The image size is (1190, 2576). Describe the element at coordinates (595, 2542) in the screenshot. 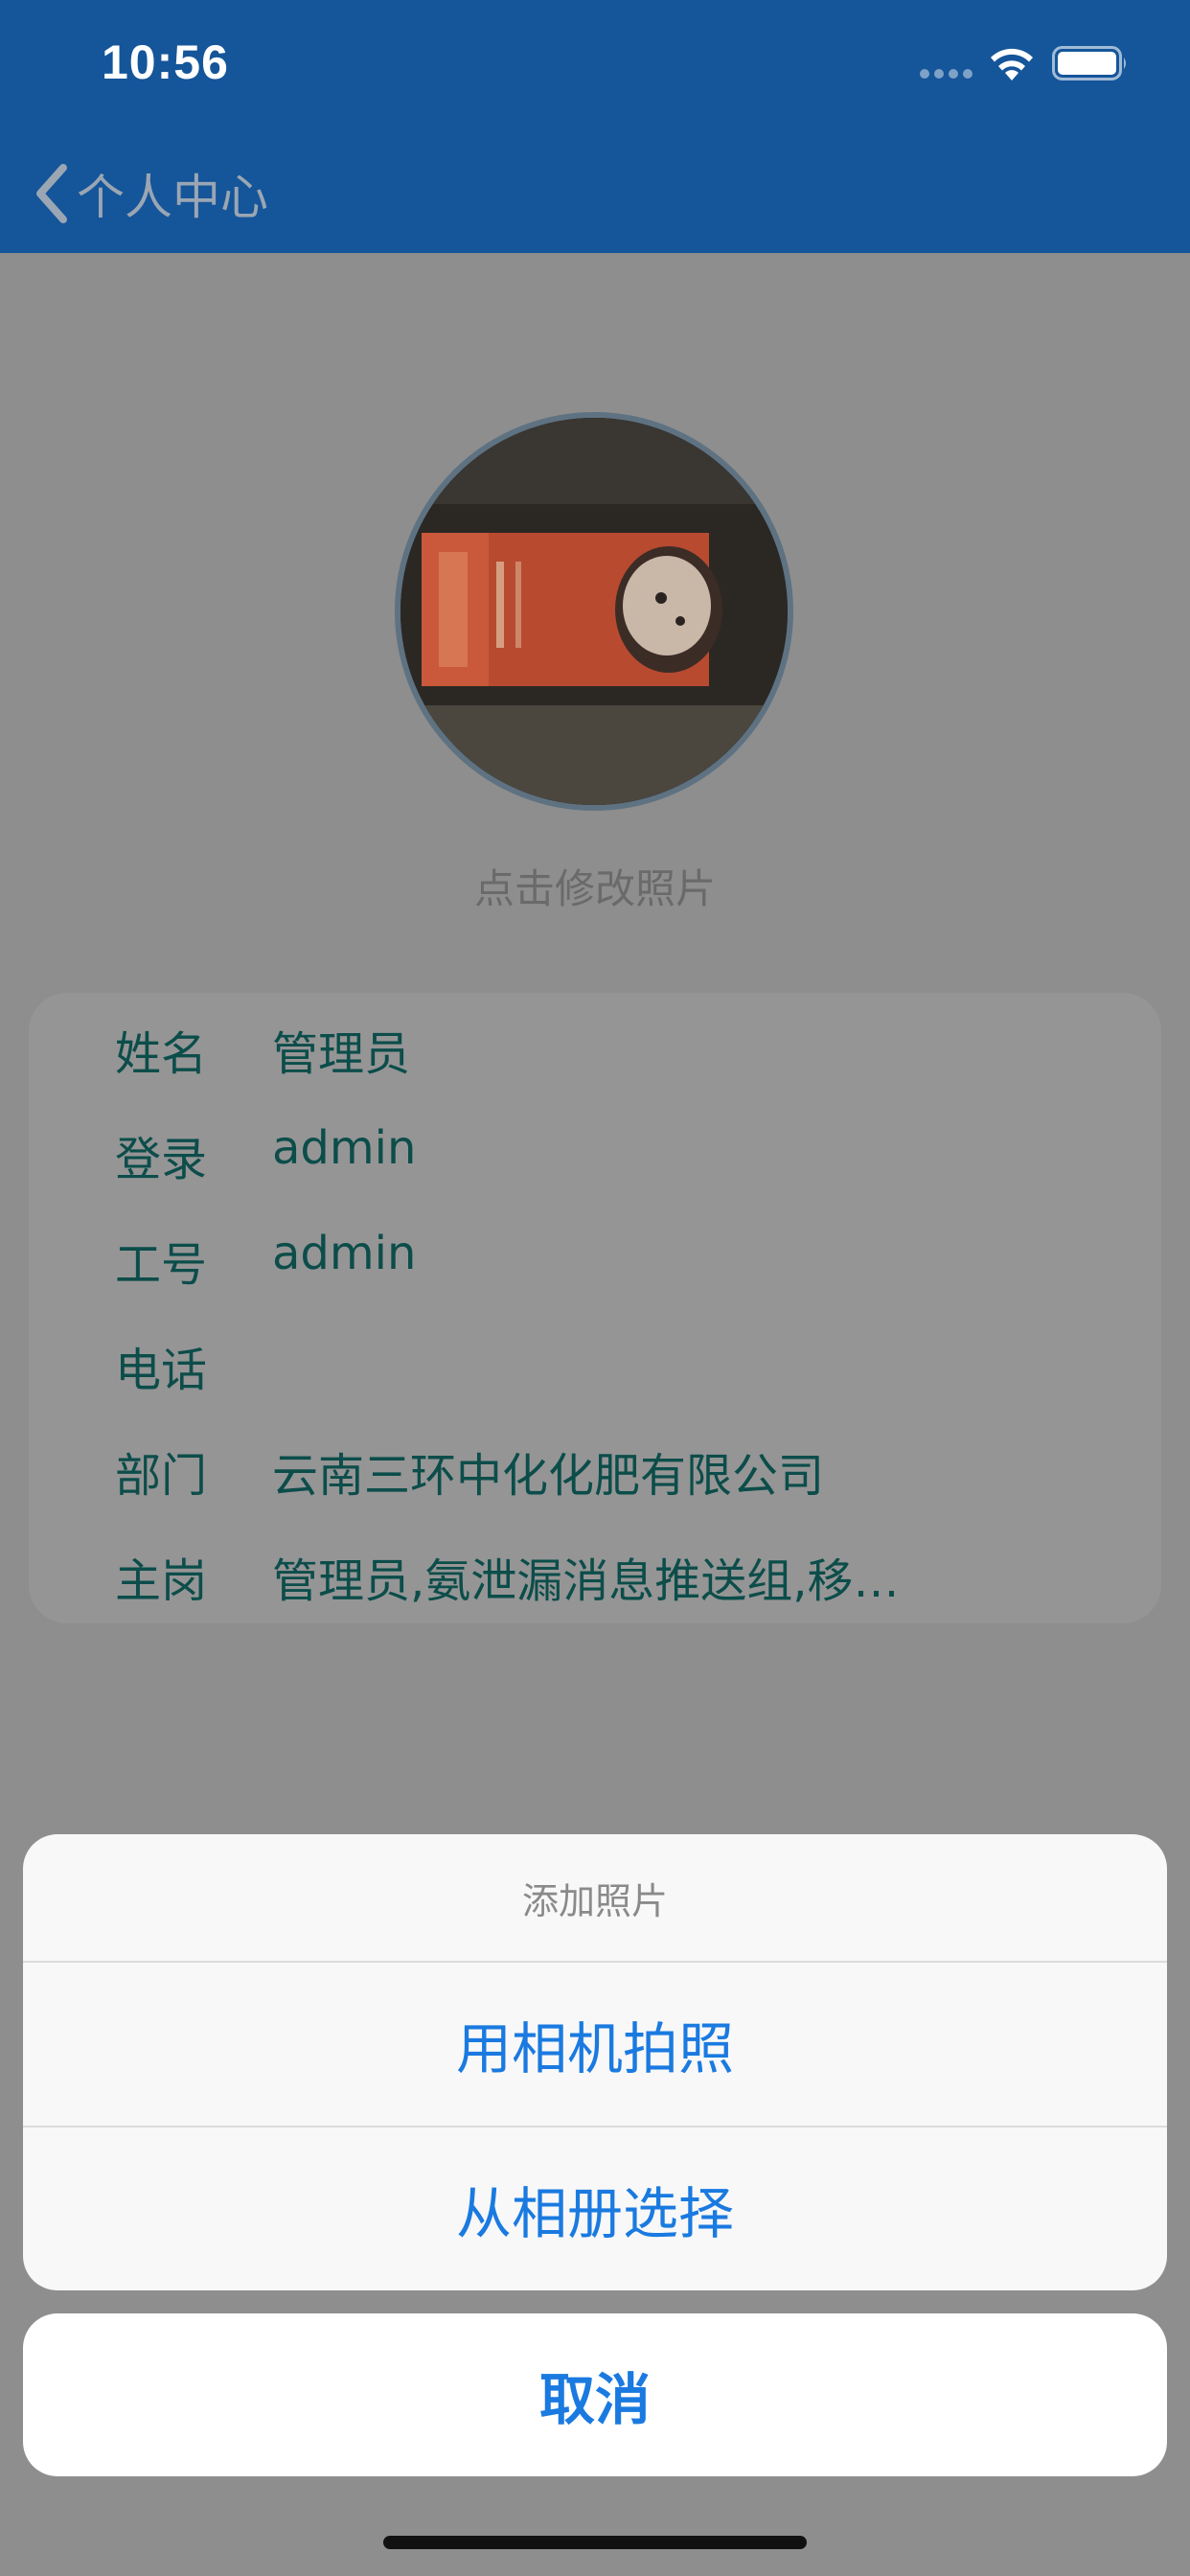

I see `home-indicator` at that location.